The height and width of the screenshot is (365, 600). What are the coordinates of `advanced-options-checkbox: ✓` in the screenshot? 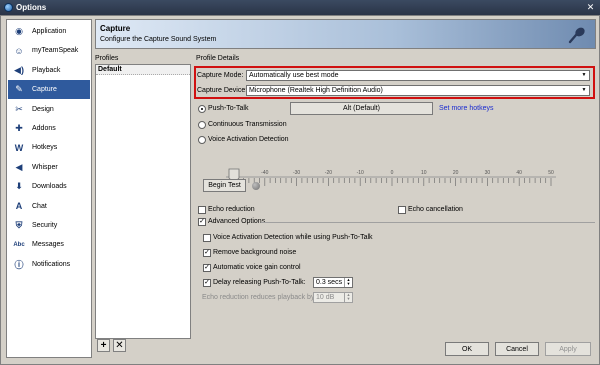 It's located at (202, 222).